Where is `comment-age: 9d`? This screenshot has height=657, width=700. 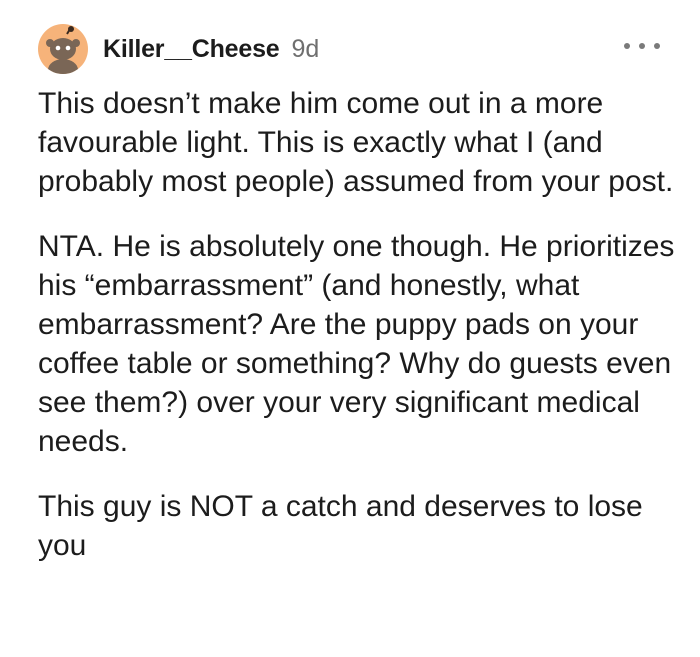 comment-age: 9d is located at coordinates (305, 48).